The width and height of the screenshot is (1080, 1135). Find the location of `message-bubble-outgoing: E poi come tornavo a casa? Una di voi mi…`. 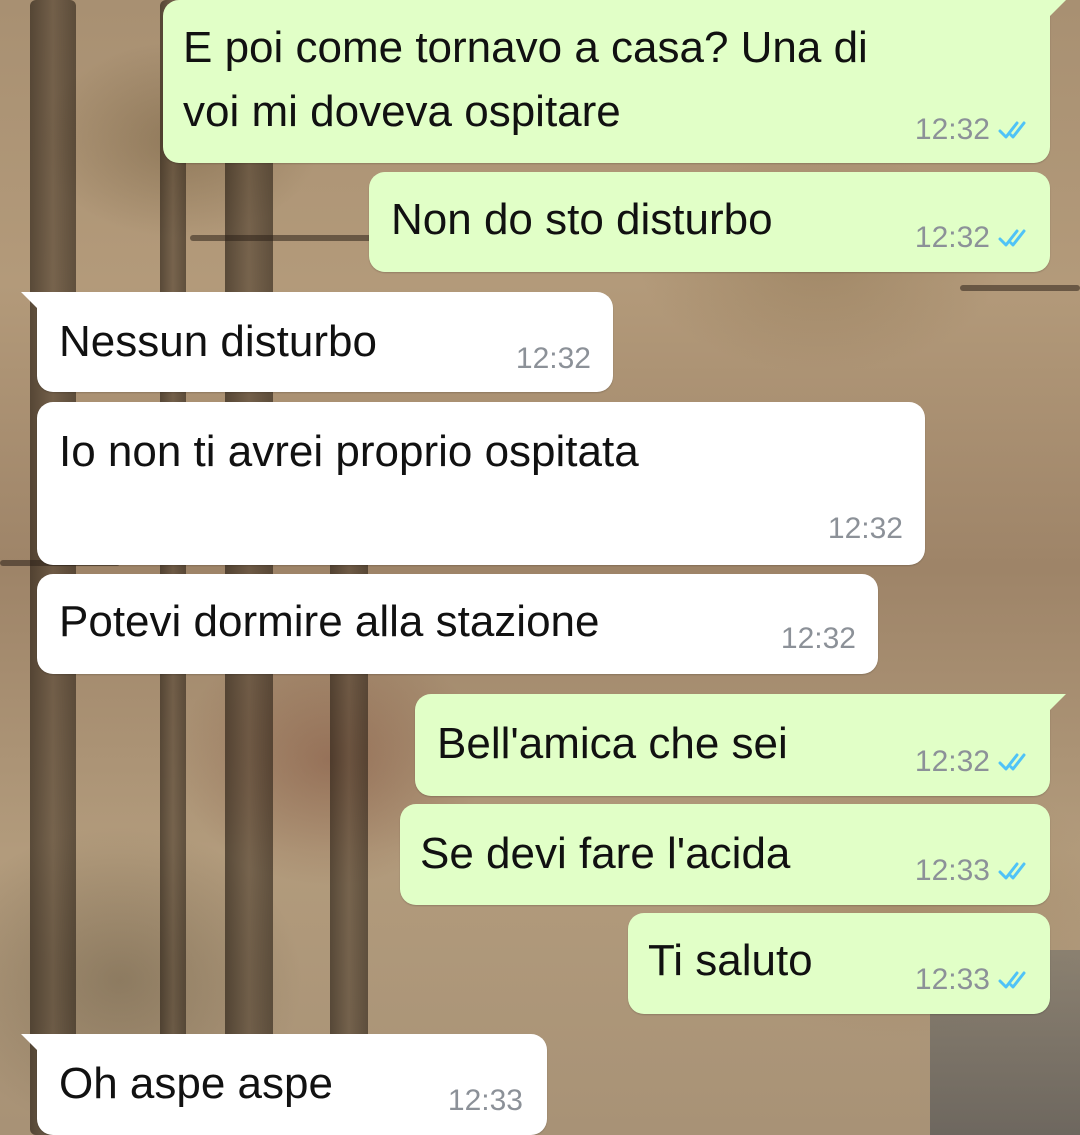

message-bubble-outgoing: E poi come tornavo a casa? Una di voi mi… is located at coordinates (614, 81).